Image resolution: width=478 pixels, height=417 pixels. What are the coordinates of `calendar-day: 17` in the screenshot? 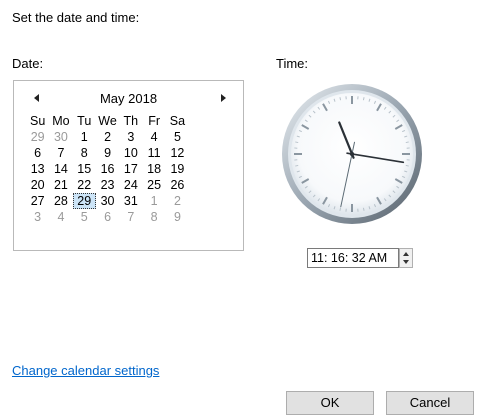 It's located at (130, 169).